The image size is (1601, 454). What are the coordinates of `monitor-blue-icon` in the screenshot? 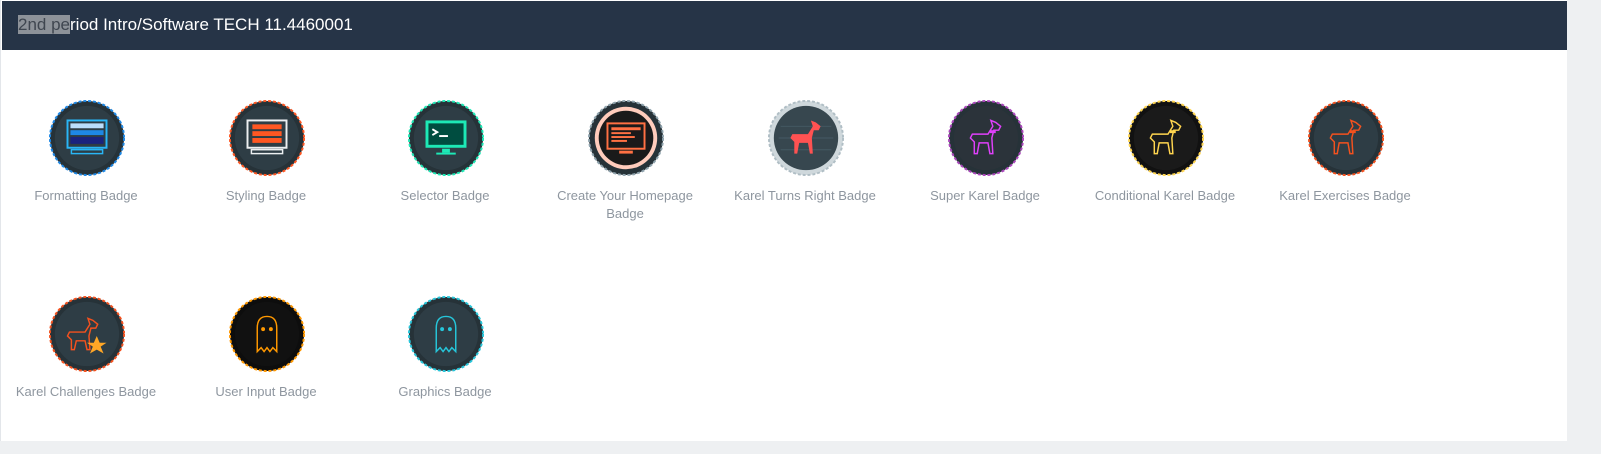 It's located at (87, 138).